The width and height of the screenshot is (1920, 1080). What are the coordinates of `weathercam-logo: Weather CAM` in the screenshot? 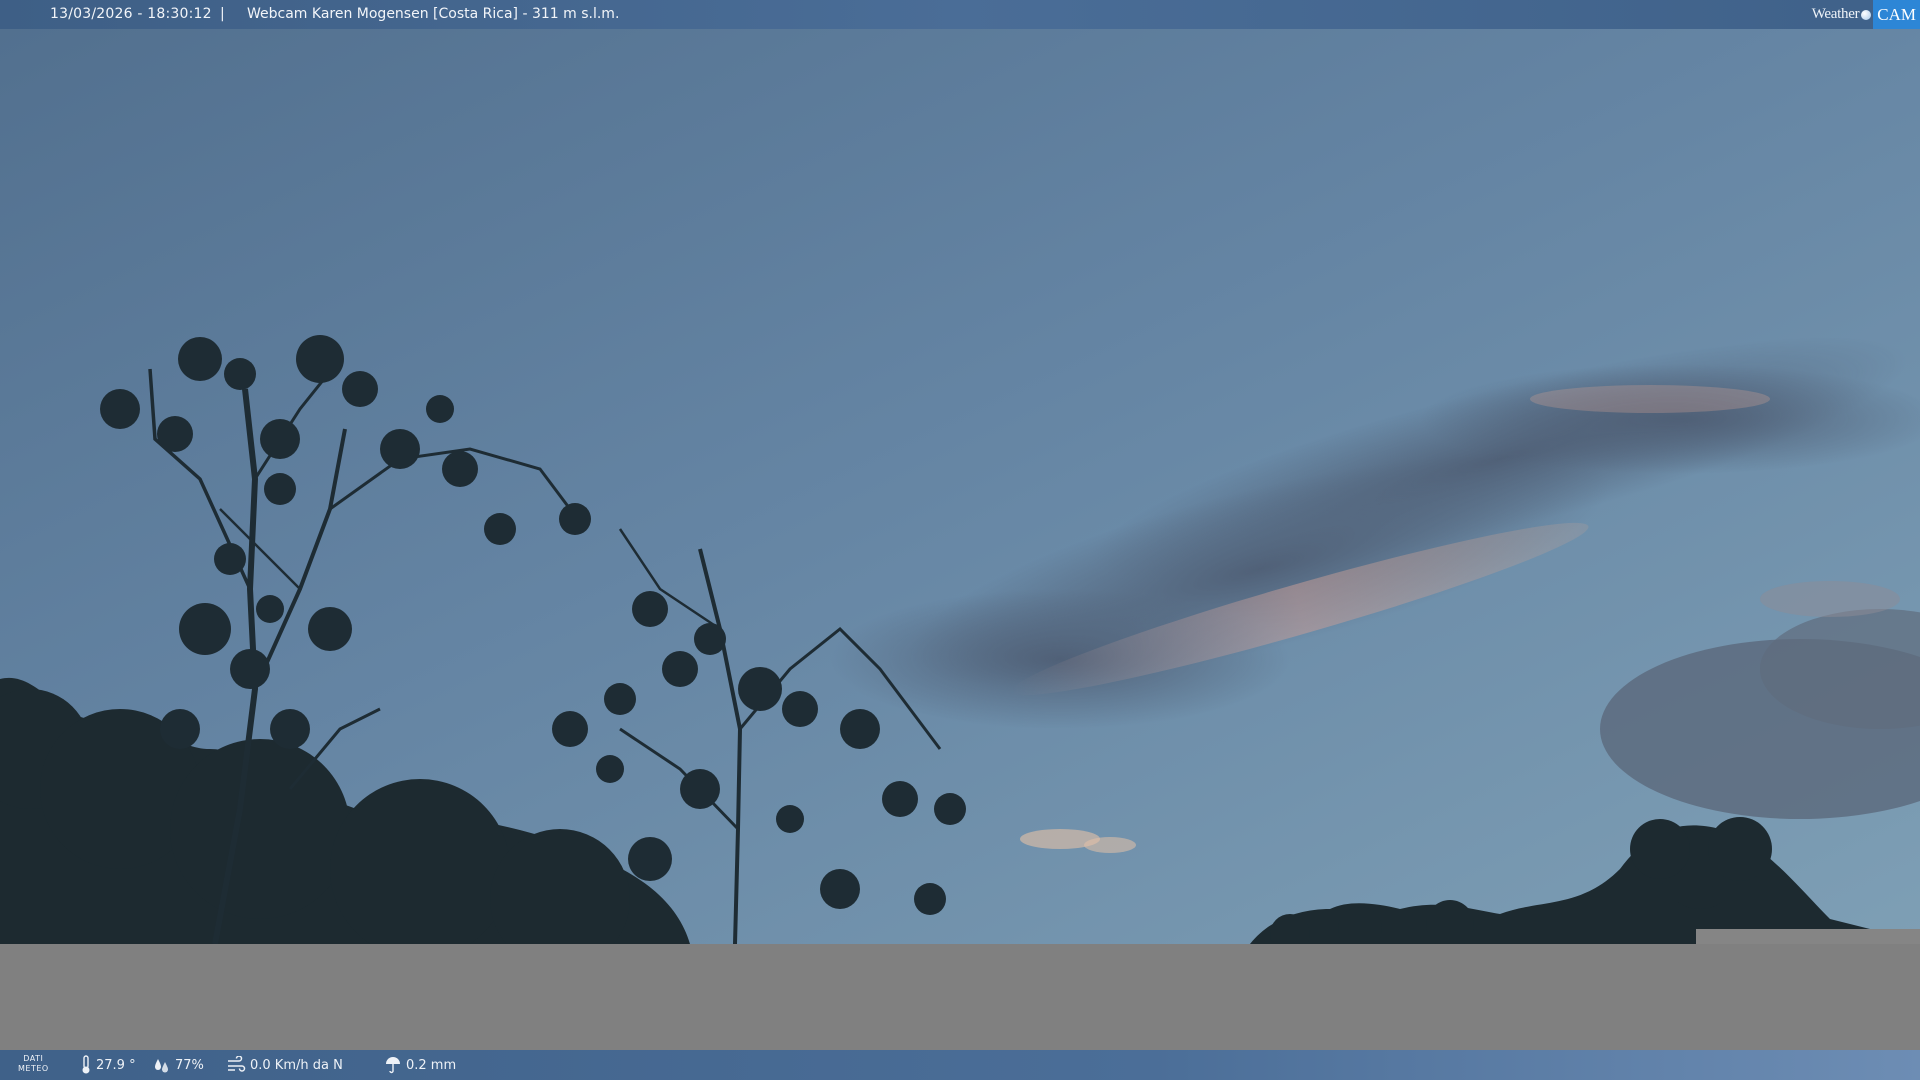 It's located at (1866, 14).